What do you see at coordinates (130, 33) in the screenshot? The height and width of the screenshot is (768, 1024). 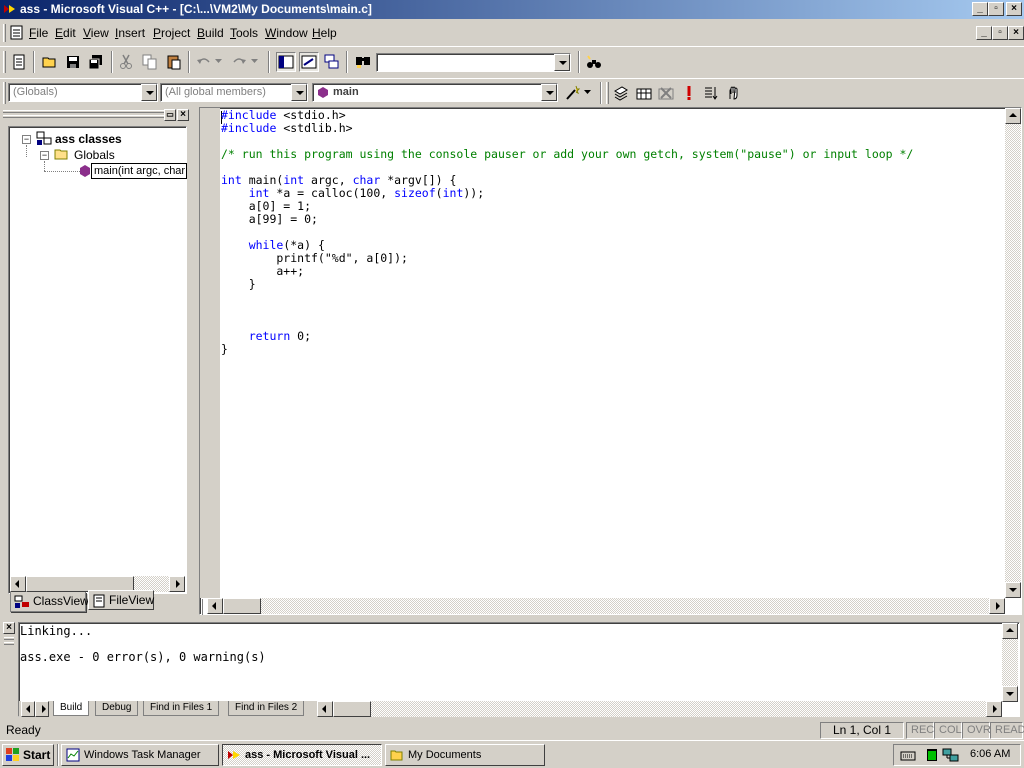 I see `menu-insert: Insert` at bounding box center [130, 33].